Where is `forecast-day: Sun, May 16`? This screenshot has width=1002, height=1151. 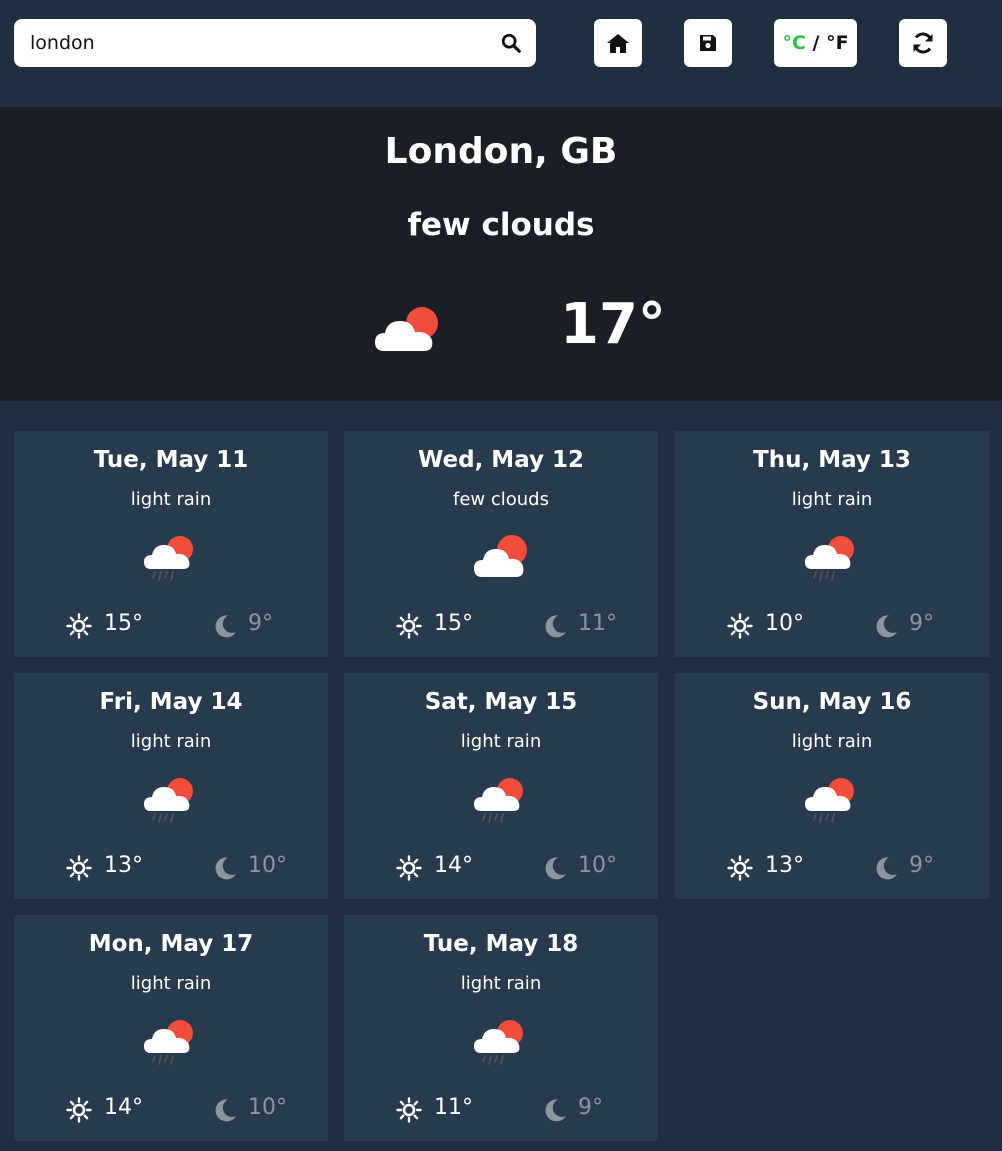
forecast-day: Sun, May 16 is located at coordinates (832, 702).